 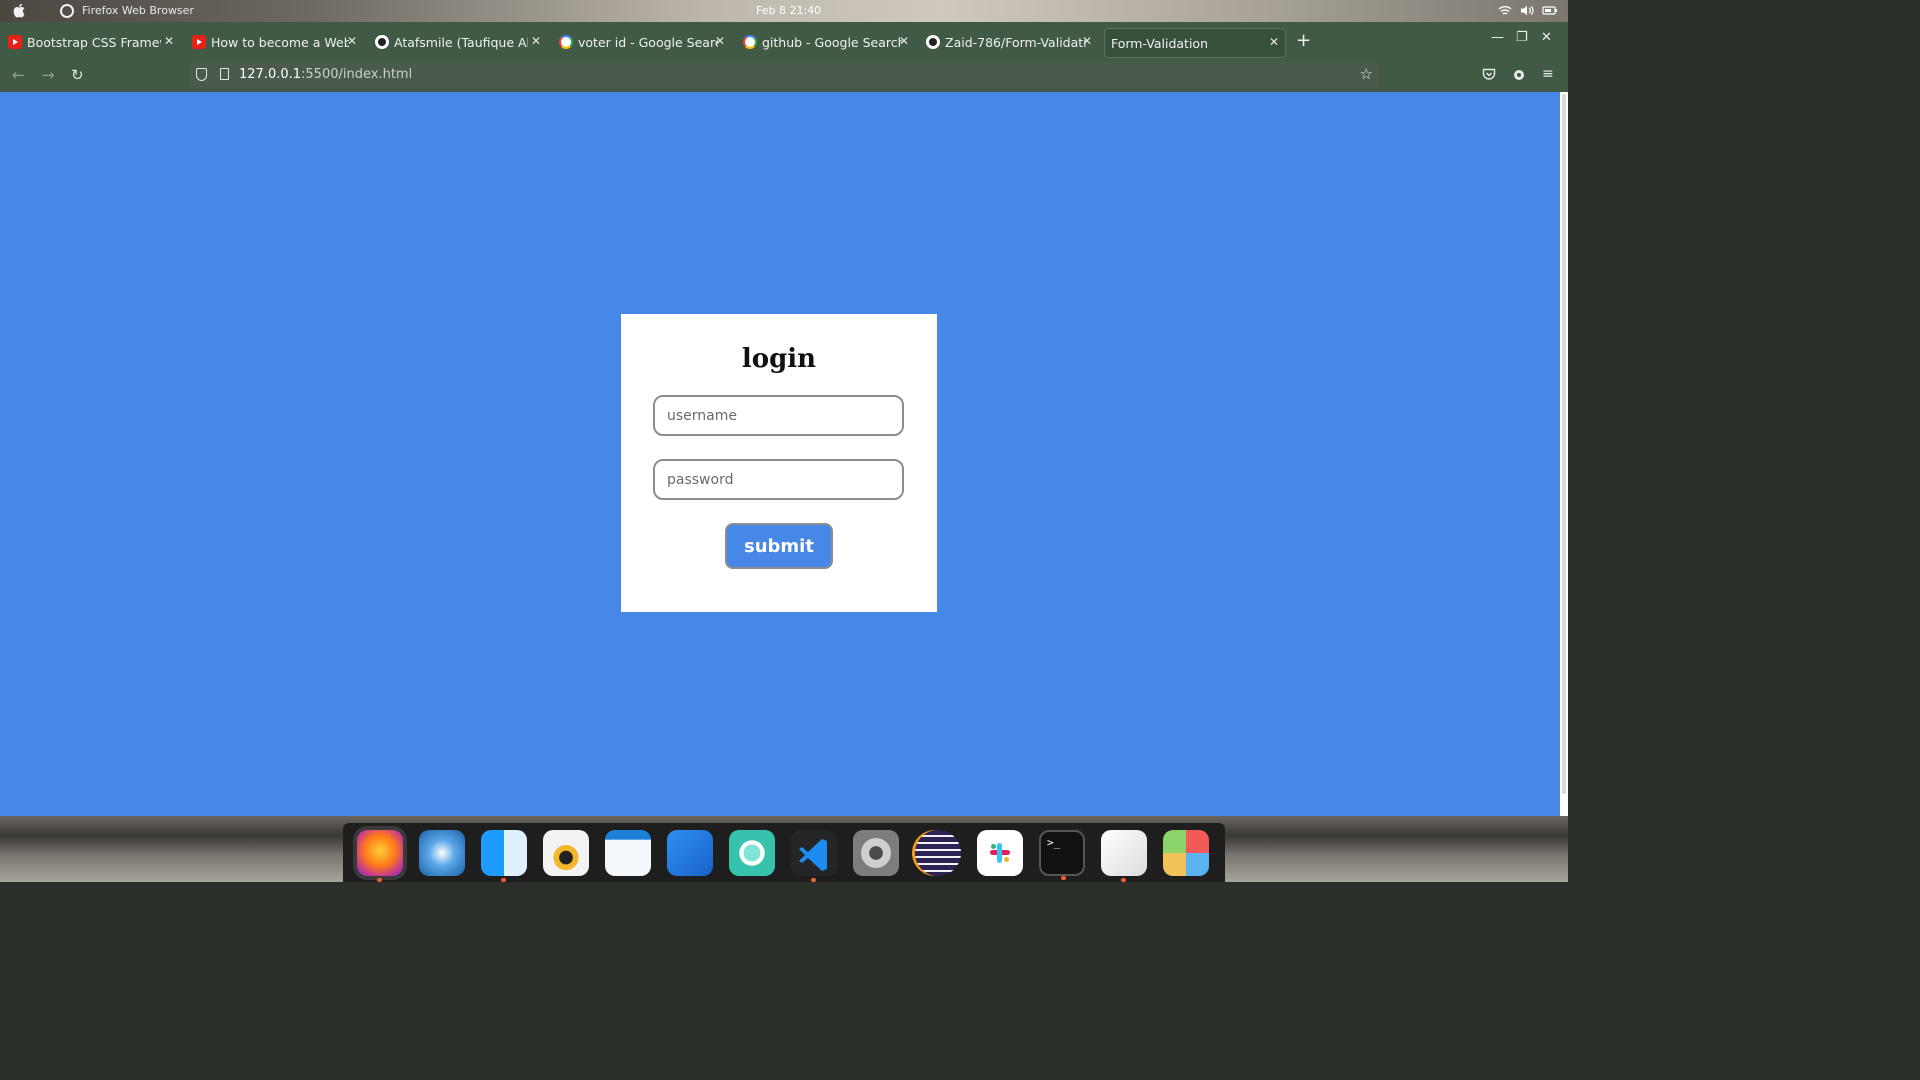 What do you see at coordinates (442, 853) in the screenshot?
I see `thunderbird-icon` at bounding box center [442, 853].